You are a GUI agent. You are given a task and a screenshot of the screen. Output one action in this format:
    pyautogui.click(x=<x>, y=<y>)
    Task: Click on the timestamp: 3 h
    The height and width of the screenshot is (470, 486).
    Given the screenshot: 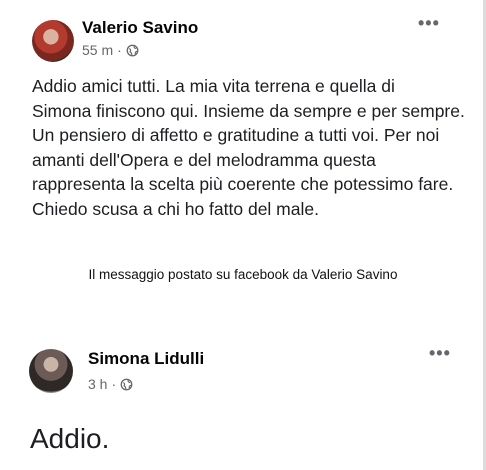 What is the action you would take?
    pyautogui.click(x=97, y=384)
    